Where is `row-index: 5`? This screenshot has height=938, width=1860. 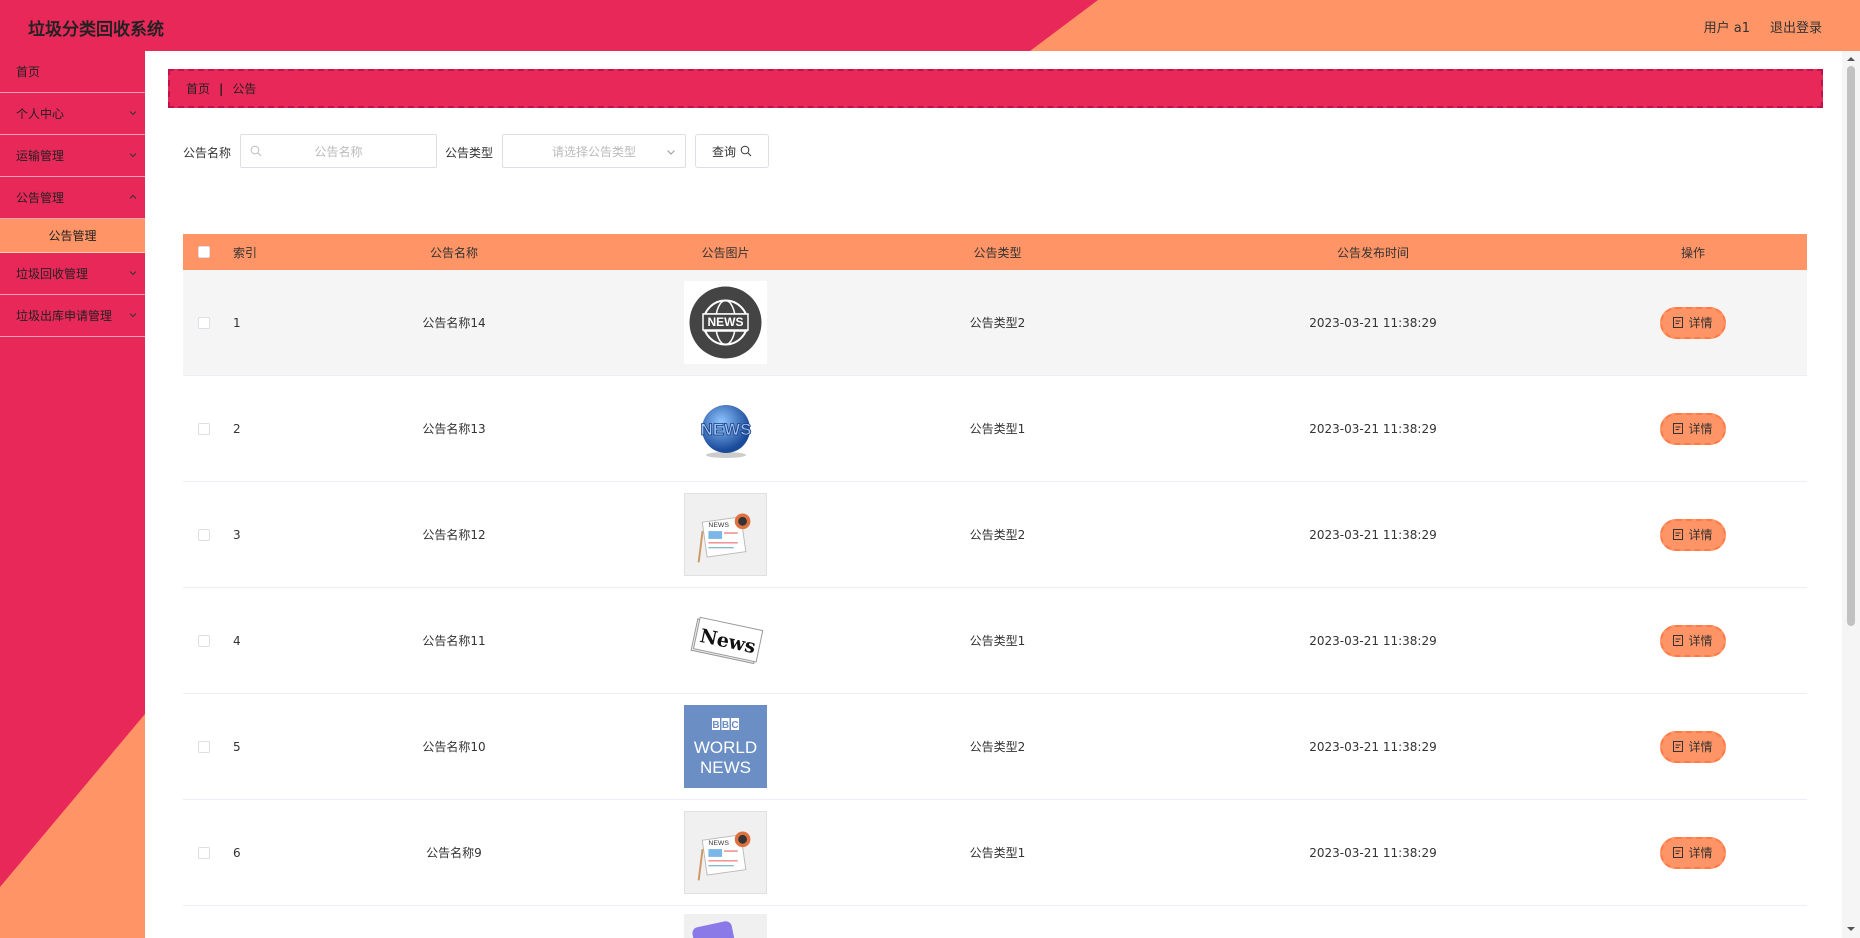
row-index: 5 is located at coordinates (237, 746).